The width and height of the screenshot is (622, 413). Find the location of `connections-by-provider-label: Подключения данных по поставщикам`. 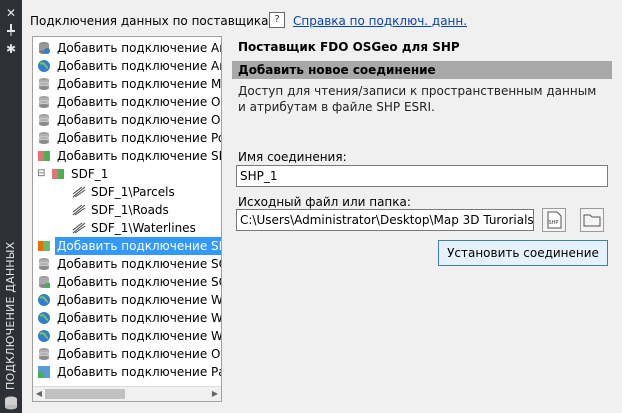

connections-by-provider-label: Подключения данных по поставщикам is located at coordinates (154, 21).